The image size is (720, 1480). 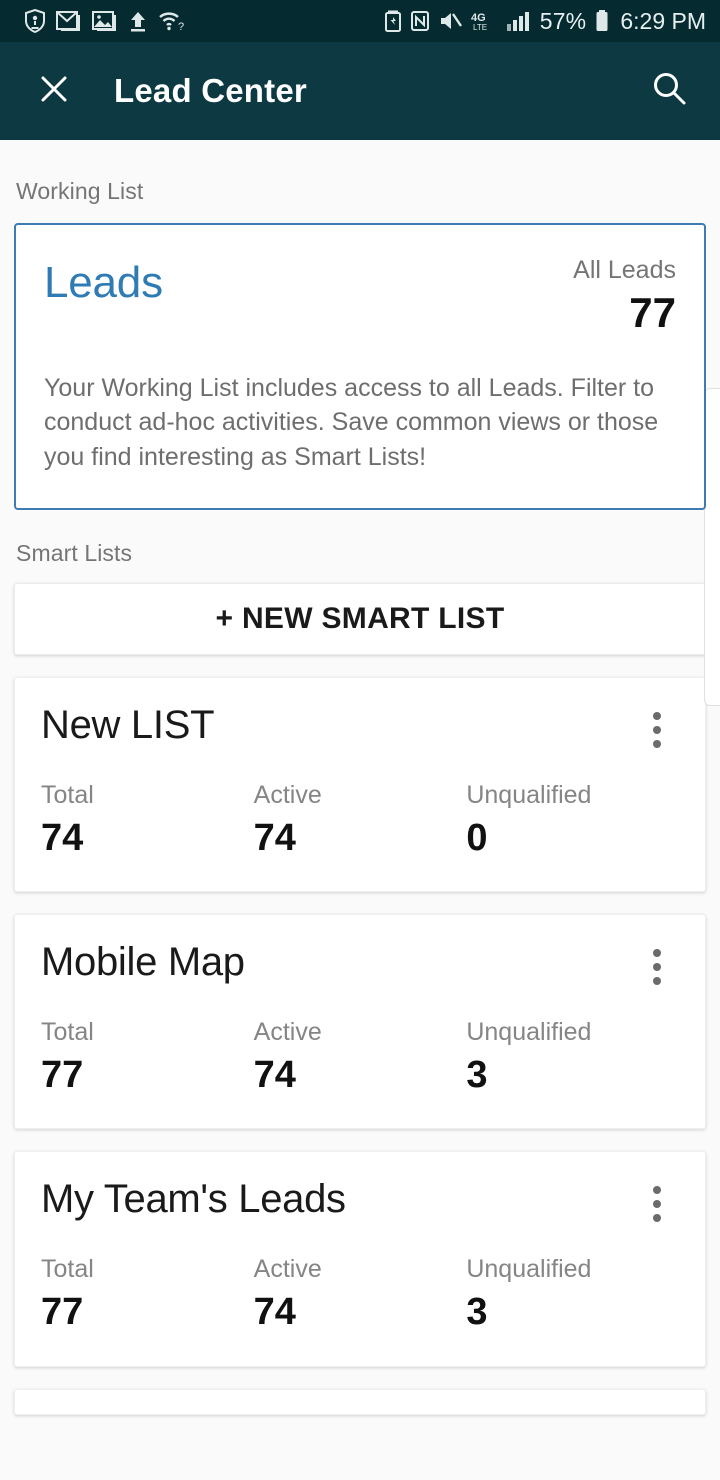 I want to click on gmail-icon, so click(x=69, y=21).